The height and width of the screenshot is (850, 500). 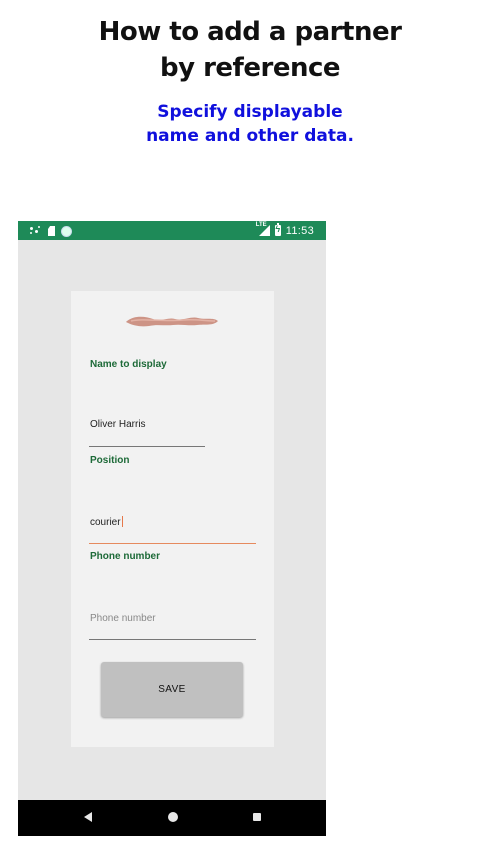 I want to click on position-field-label: Position, so click(x=110, y=460).